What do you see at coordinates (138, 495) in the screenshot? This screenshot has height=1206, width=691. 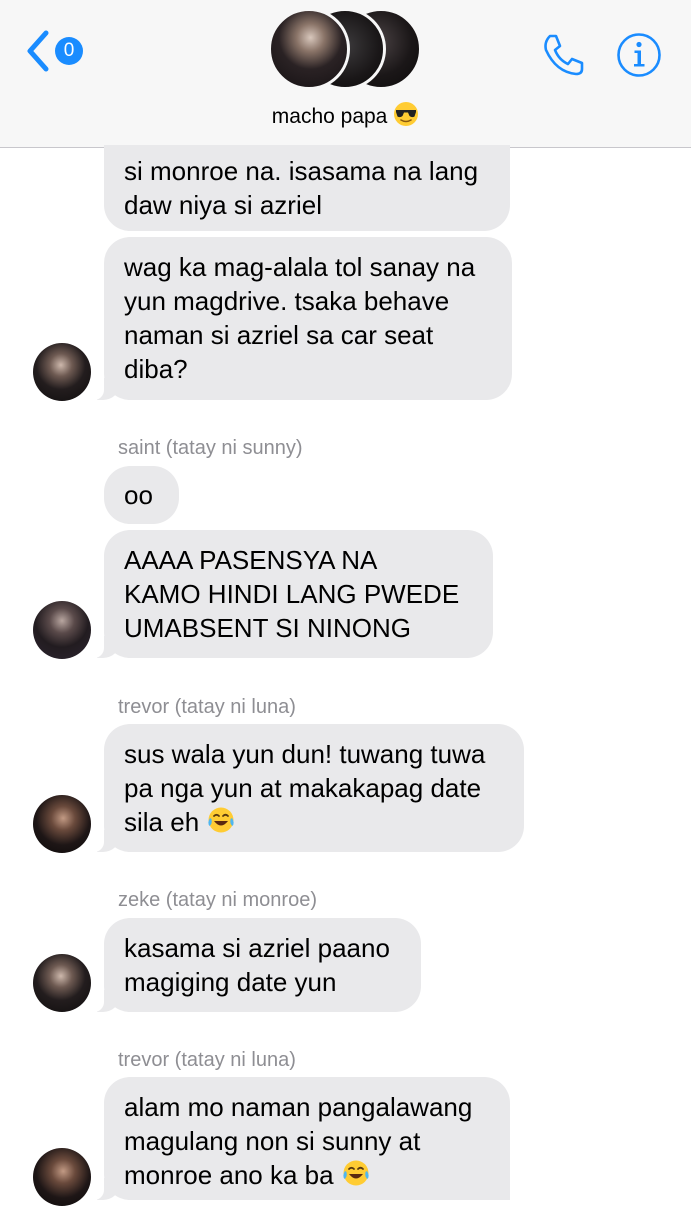 I see `message-text: oo` at bounding box center [138, 495].